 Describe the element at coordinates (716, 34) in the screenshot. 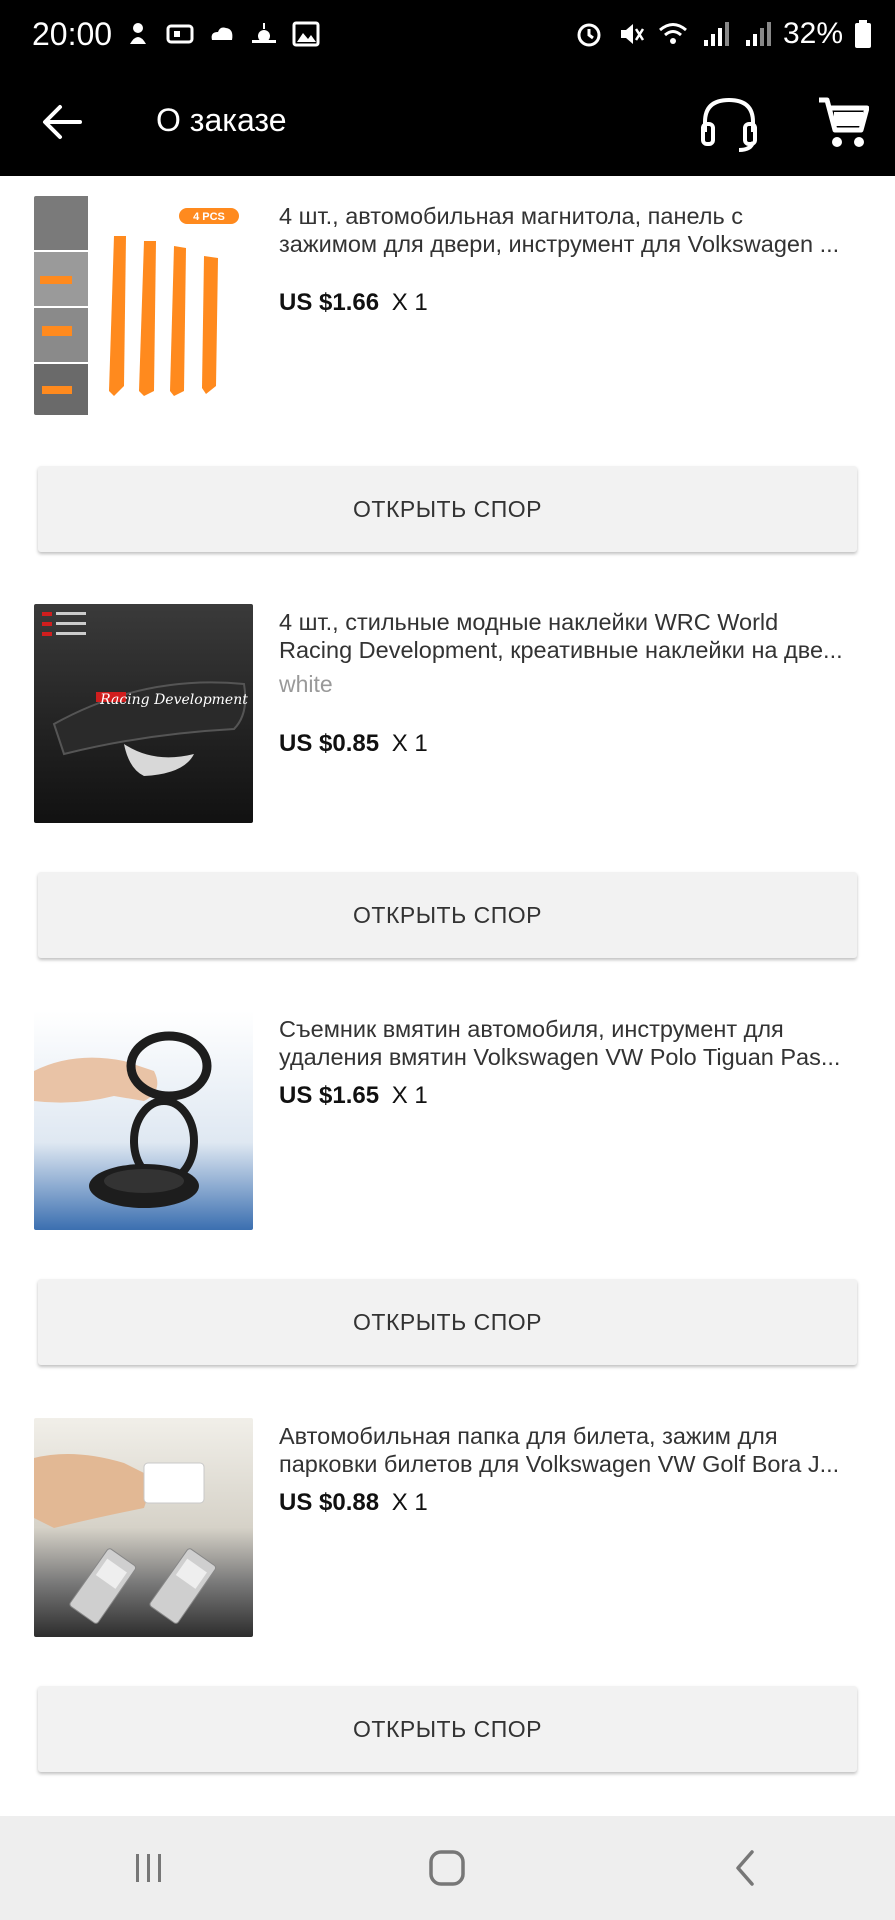

I see `signal-icon` at that location.